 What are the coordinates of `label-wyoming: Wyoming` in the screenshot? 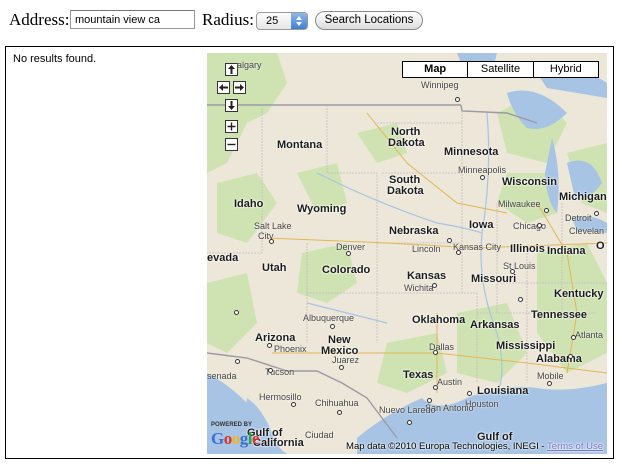 It's located at (322, 209).